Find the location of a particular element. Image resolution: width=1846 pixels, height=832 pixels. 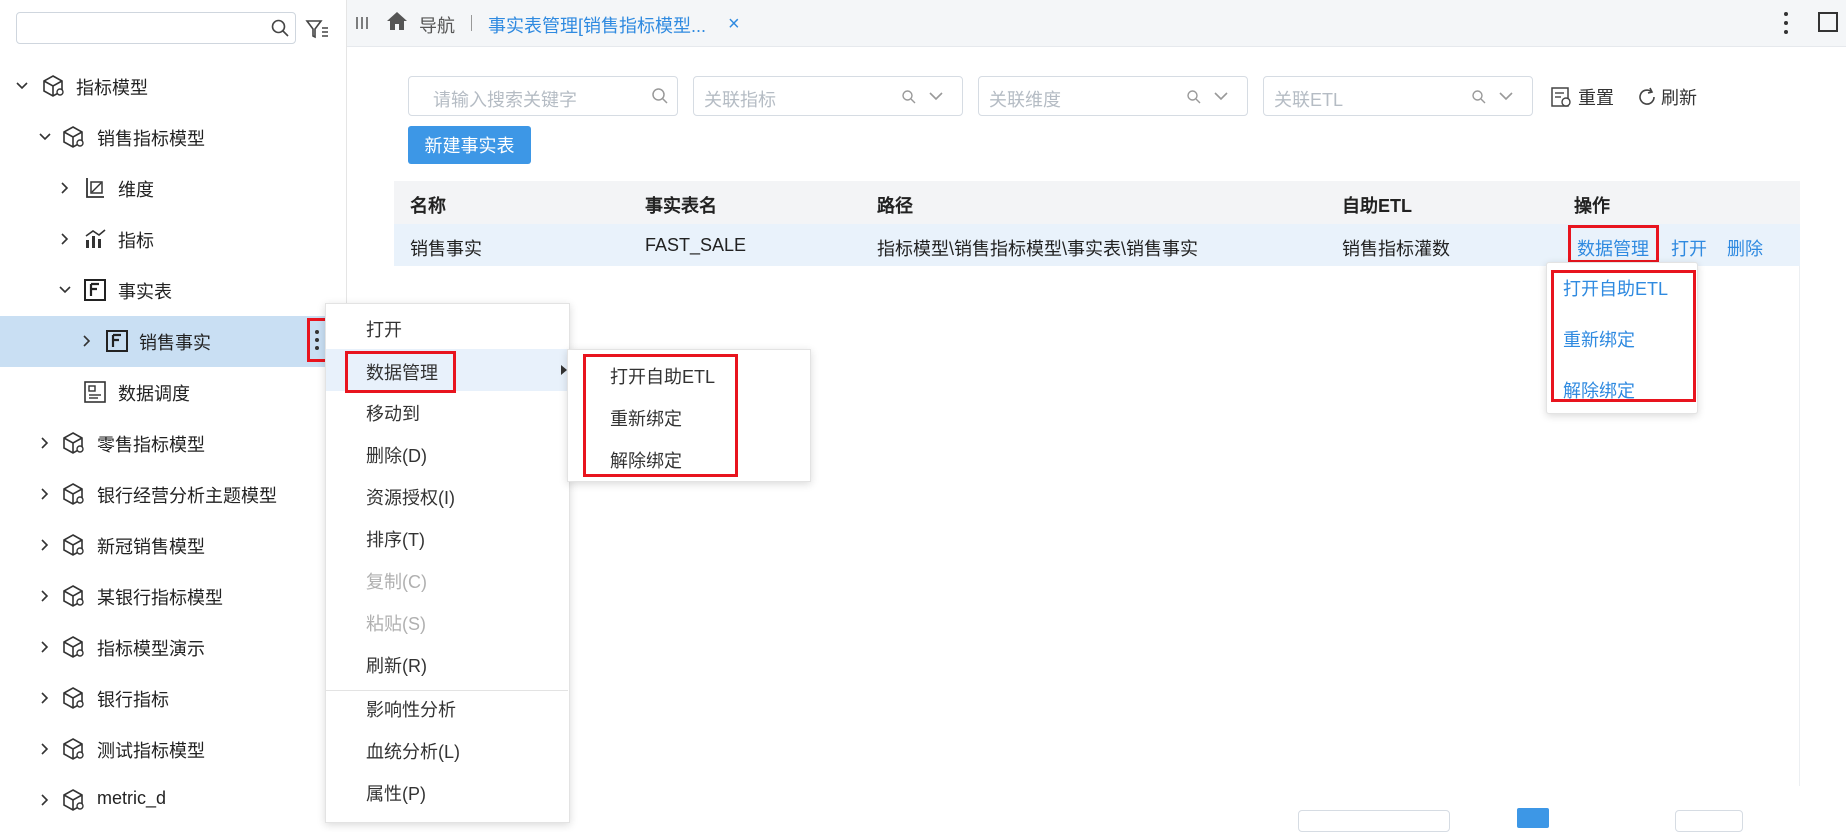

tree-item-label: 新冠销售模型 is located at coordinates (151, 547).